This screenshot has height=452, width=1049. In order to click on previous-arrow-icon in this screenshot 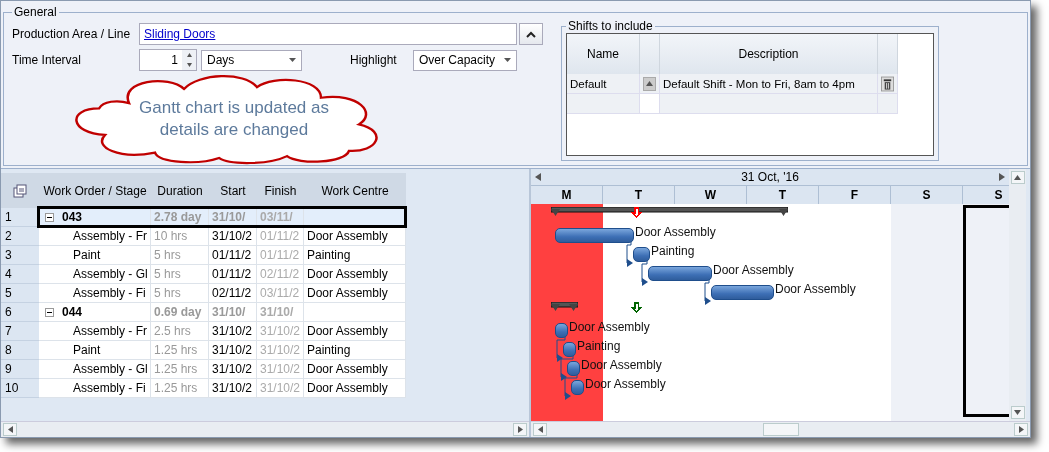, I will do `click(538, 177)`.